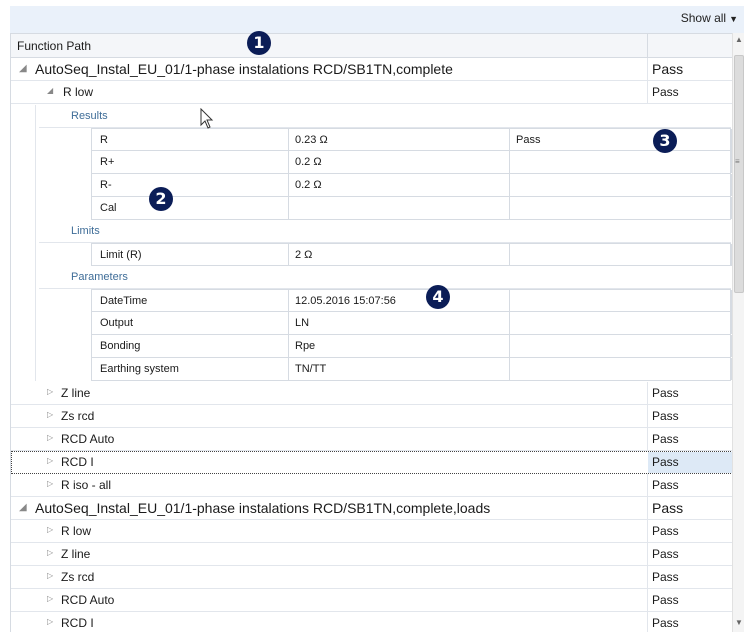  I want to click on scroll-down-icon: ▼, so click(738, 624).